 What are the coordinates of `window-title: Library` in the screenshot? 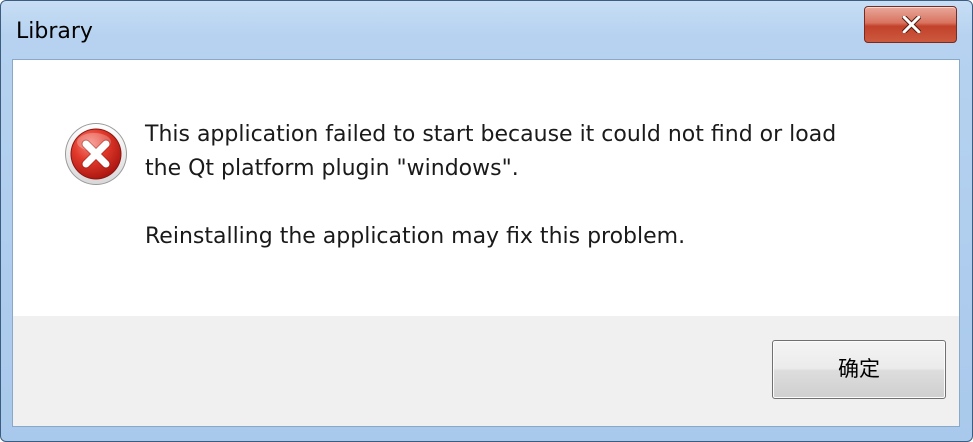 It's located at (54, 31).